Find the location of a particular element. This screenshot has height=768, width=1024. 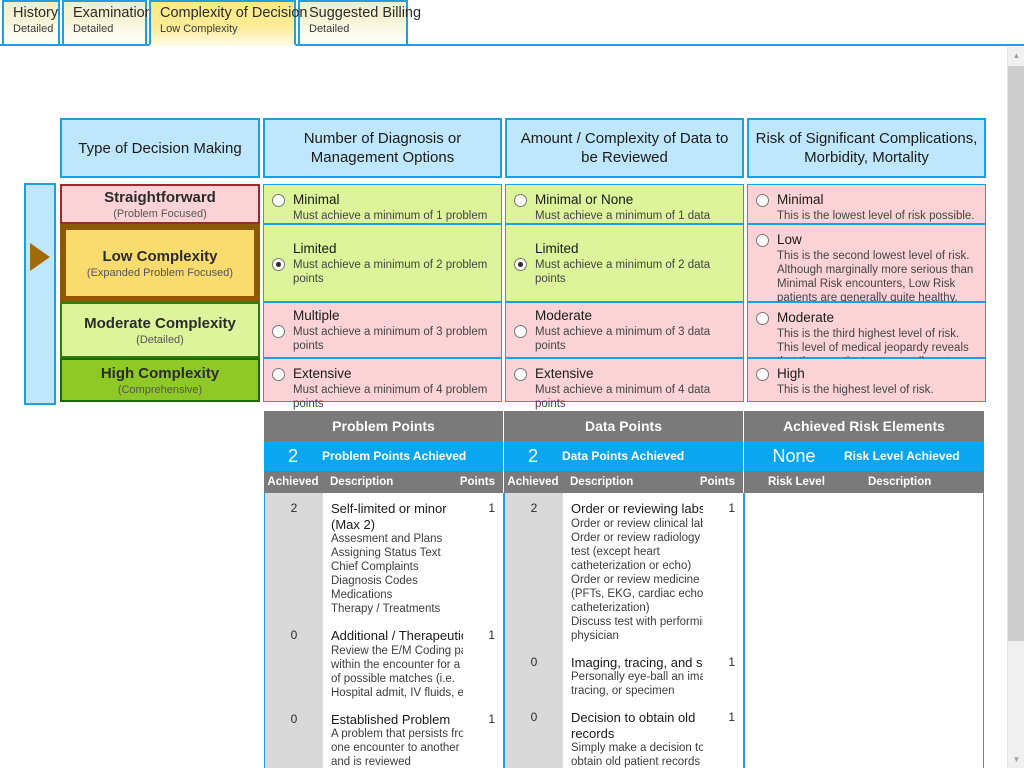

data-points-achieved-value: 2 is located at coordinates (532, 455).